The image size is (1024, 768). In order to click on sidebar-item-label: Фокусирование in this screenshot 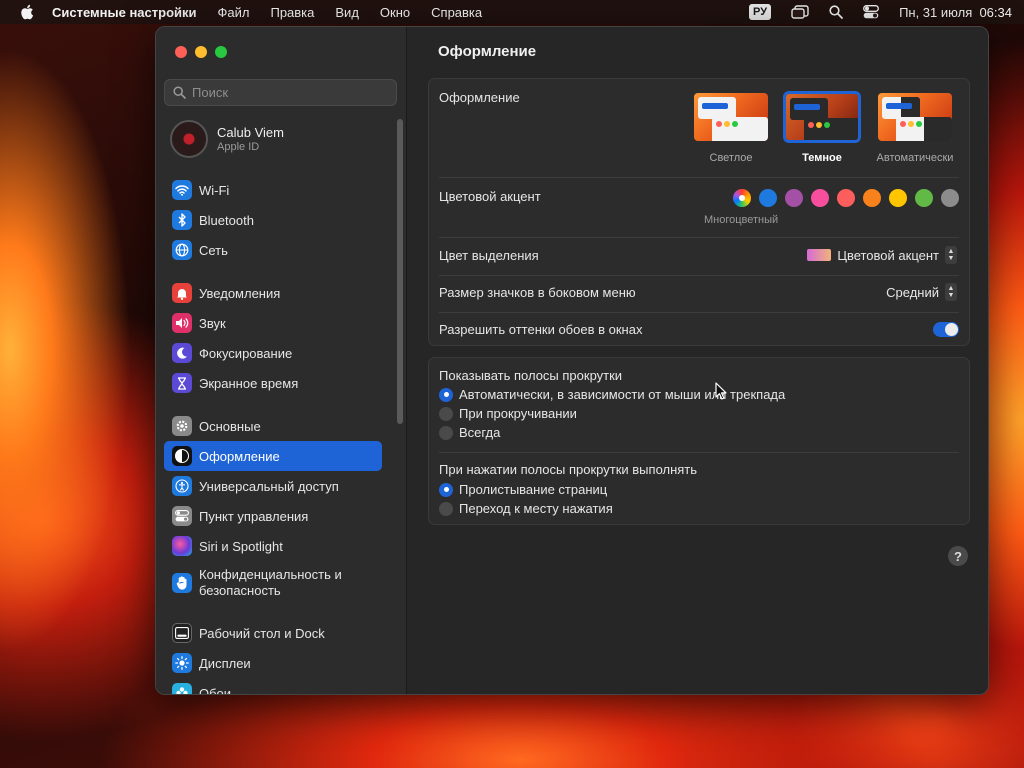, I will do `click(246, 353)`.